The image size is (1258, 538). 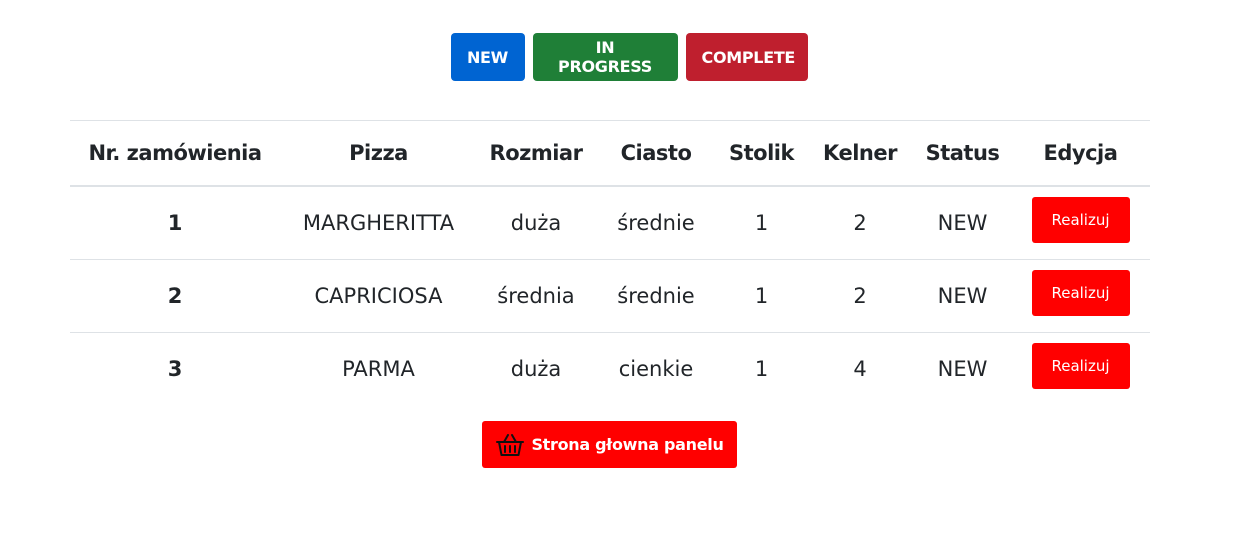 I want to click on order-number-cell: 1, so click(x=175, y=223).